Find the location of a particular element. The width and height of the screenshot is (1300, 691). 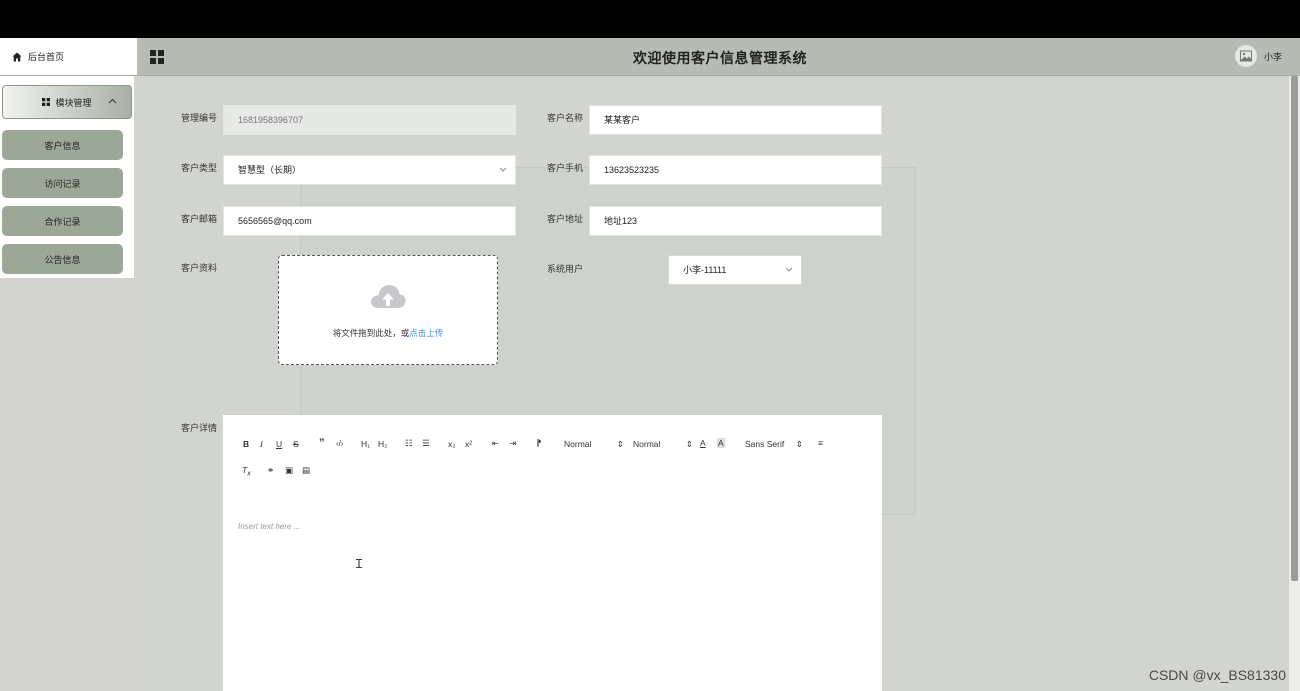

file-upload-dropzone: 将文件拖到此处，或点击上传 is located at coordinates (388, 310).